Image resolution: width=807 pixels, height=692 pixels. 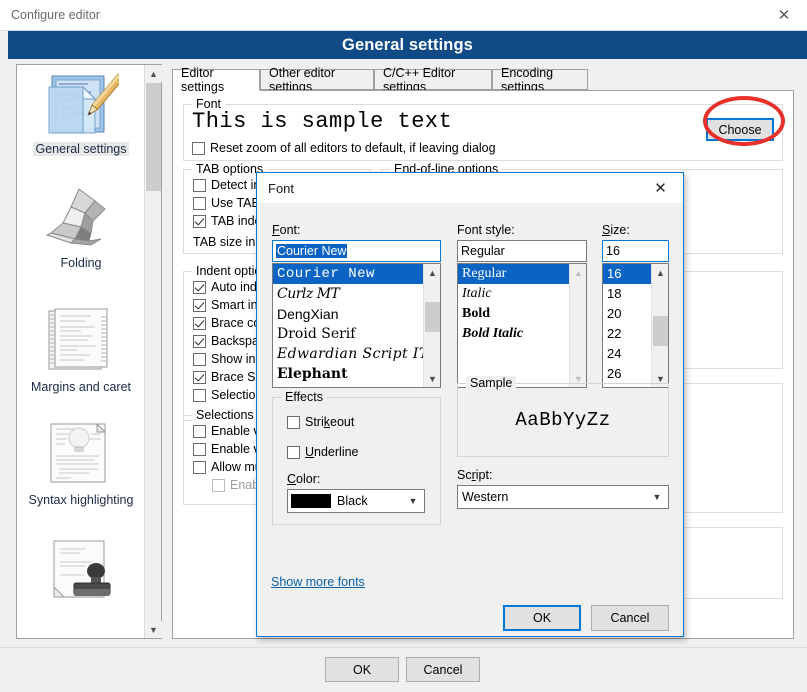 I want to click on sidebar-item-general-settings: General settings, so click(x=81, y=114).